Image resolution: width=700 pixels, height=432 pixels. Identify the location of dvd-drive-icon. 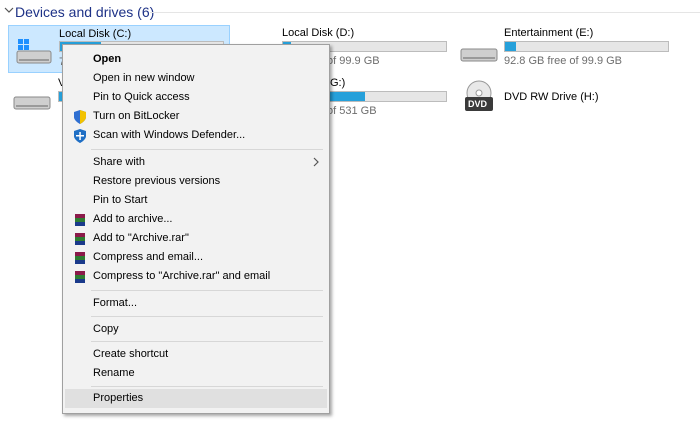
(479, 95).